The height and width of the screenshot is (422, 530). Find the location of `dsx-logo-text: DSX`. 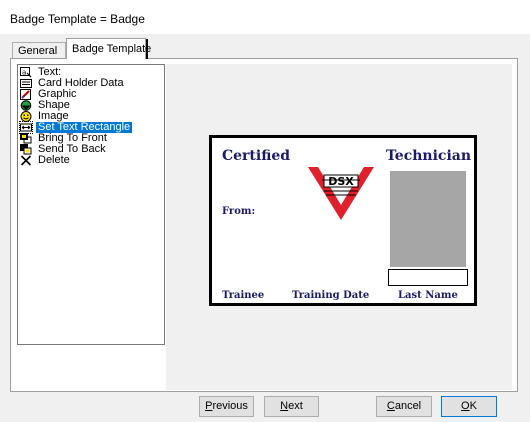

dsx-logo-text: DSX is located at coordinates (341, 181).